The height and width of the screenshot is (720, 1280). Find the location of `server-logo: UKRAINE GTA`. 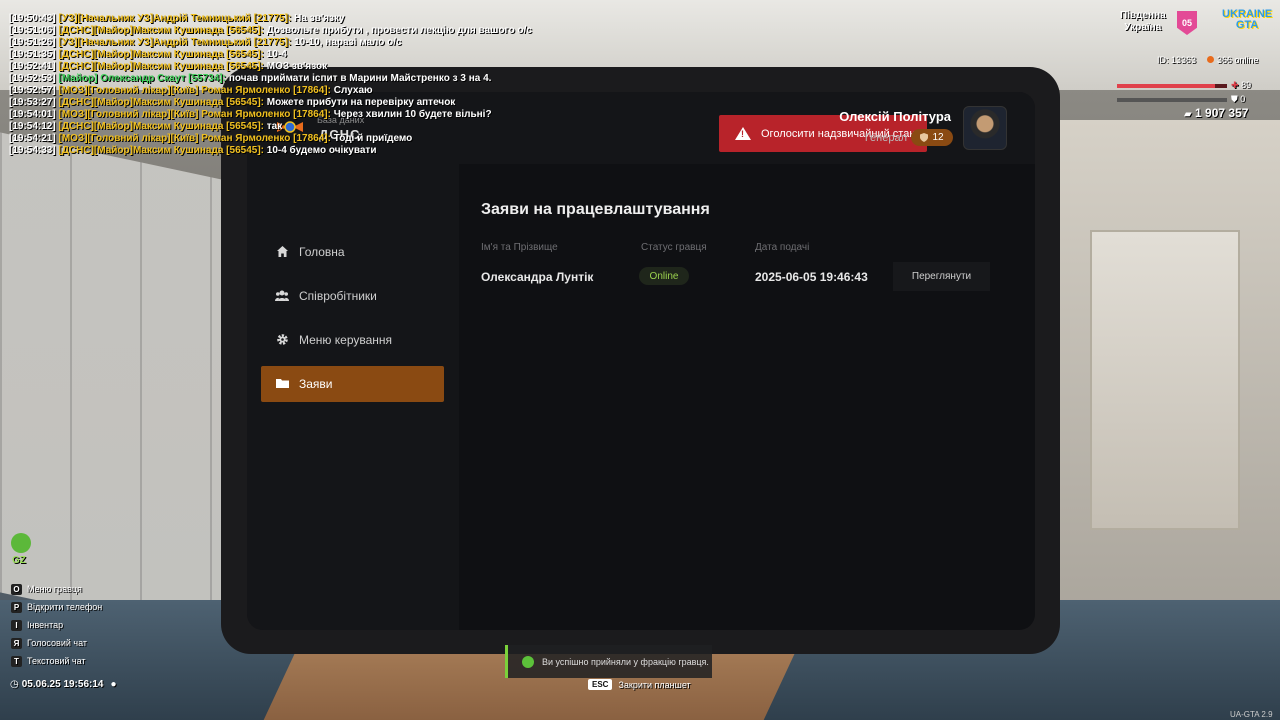

server-logo: UKRAINE GTA is located at coordinates (1247, 20).